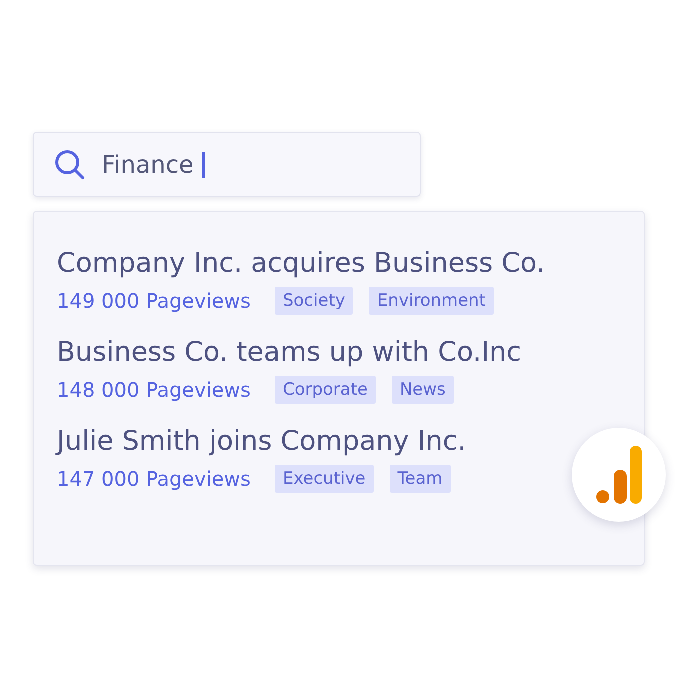 This screenshot has height=700, width=700. I want to click on text-cursor, so click(203, 165).